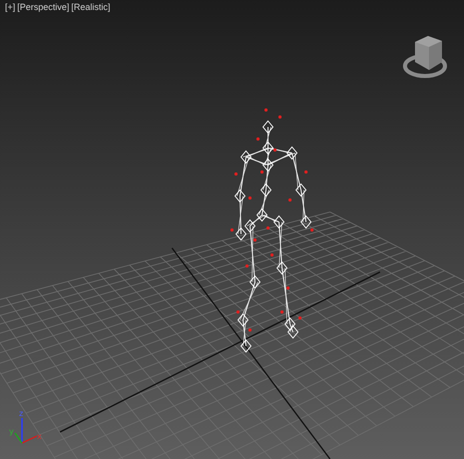  Describe the element at coordinates (425, 57) in the screenshot. I see `viewcube-icon` at that location.